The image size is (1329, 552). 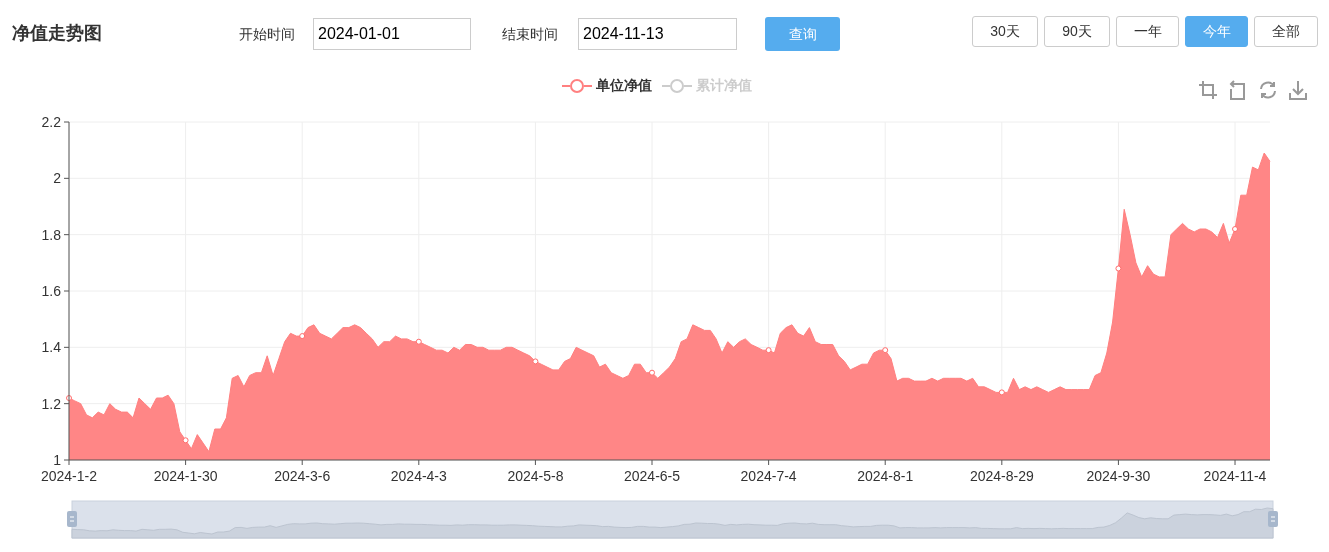 What do you see at coordinates (185, 476) in the screenshot?
I see `x-axis-label: 2024-1-30` at bounding box center [185, 476].